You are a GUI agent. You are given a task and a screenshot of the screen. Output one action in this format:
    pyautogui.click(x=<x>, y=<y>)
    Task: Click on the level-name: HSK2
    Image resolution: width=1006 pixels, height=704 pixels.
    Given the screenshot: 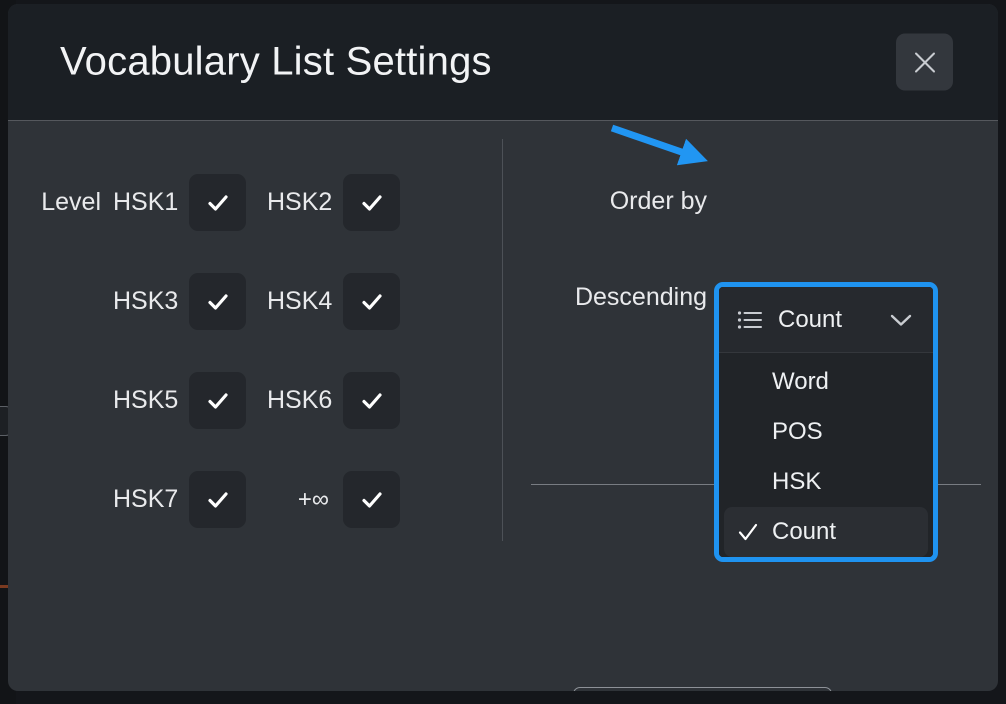 What is the action you would take?
    pyautogui.click(x=300, y=202)
    